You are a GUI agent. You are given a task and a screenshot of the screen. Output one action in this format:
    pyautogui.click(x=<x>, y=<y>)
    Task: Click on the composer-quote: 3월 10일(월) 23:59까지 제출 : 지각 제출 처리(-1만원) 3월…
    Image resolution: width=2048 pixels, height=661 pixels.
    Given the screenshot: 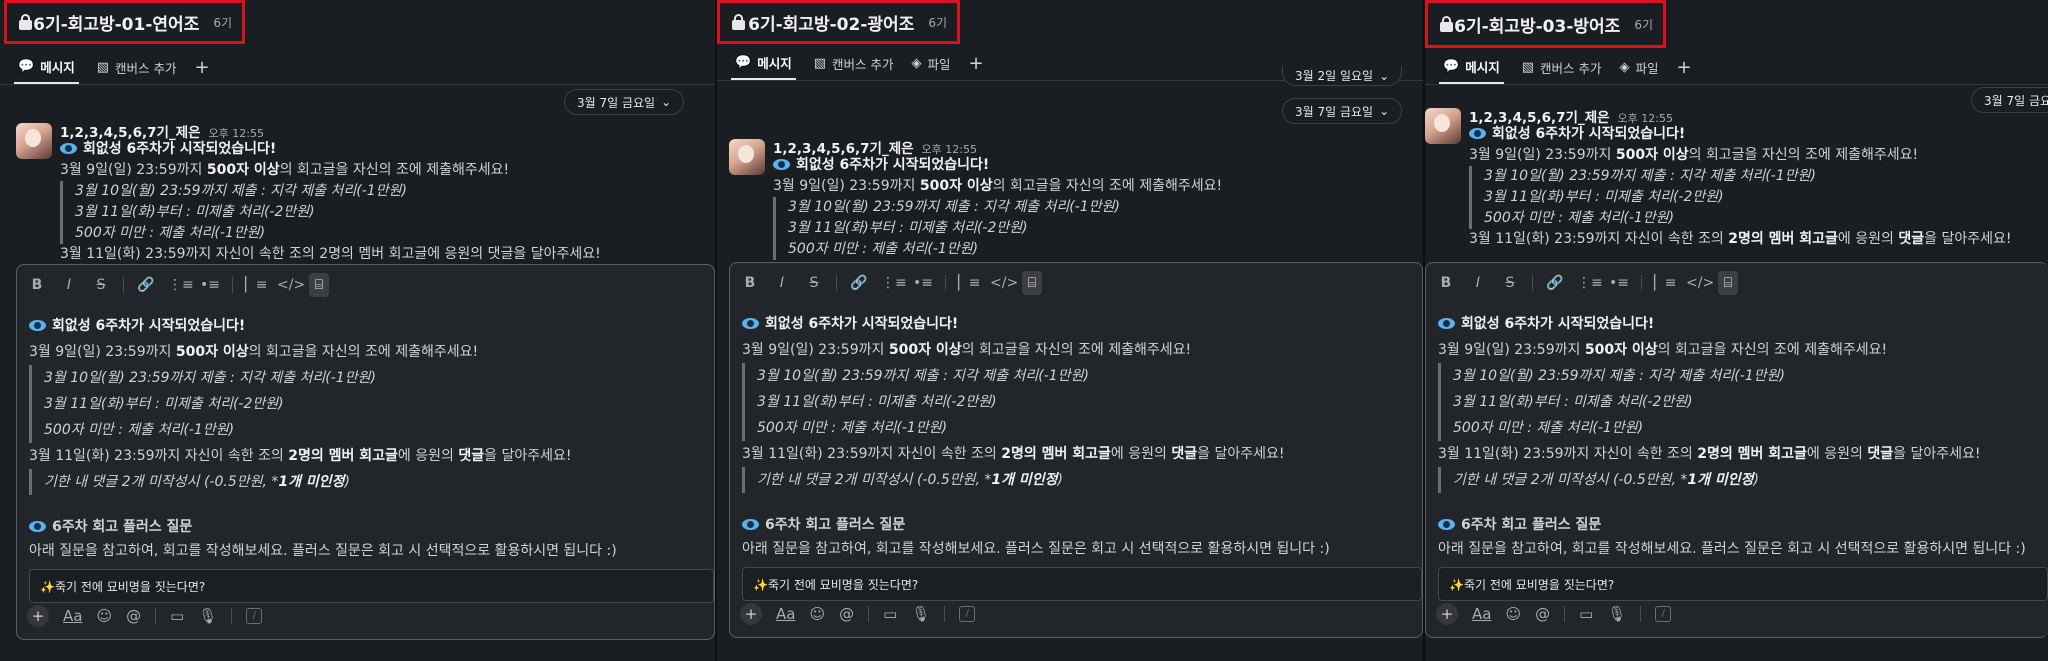 What is the action you would take?
    pyautogui.click(x=1082, y=402)
    